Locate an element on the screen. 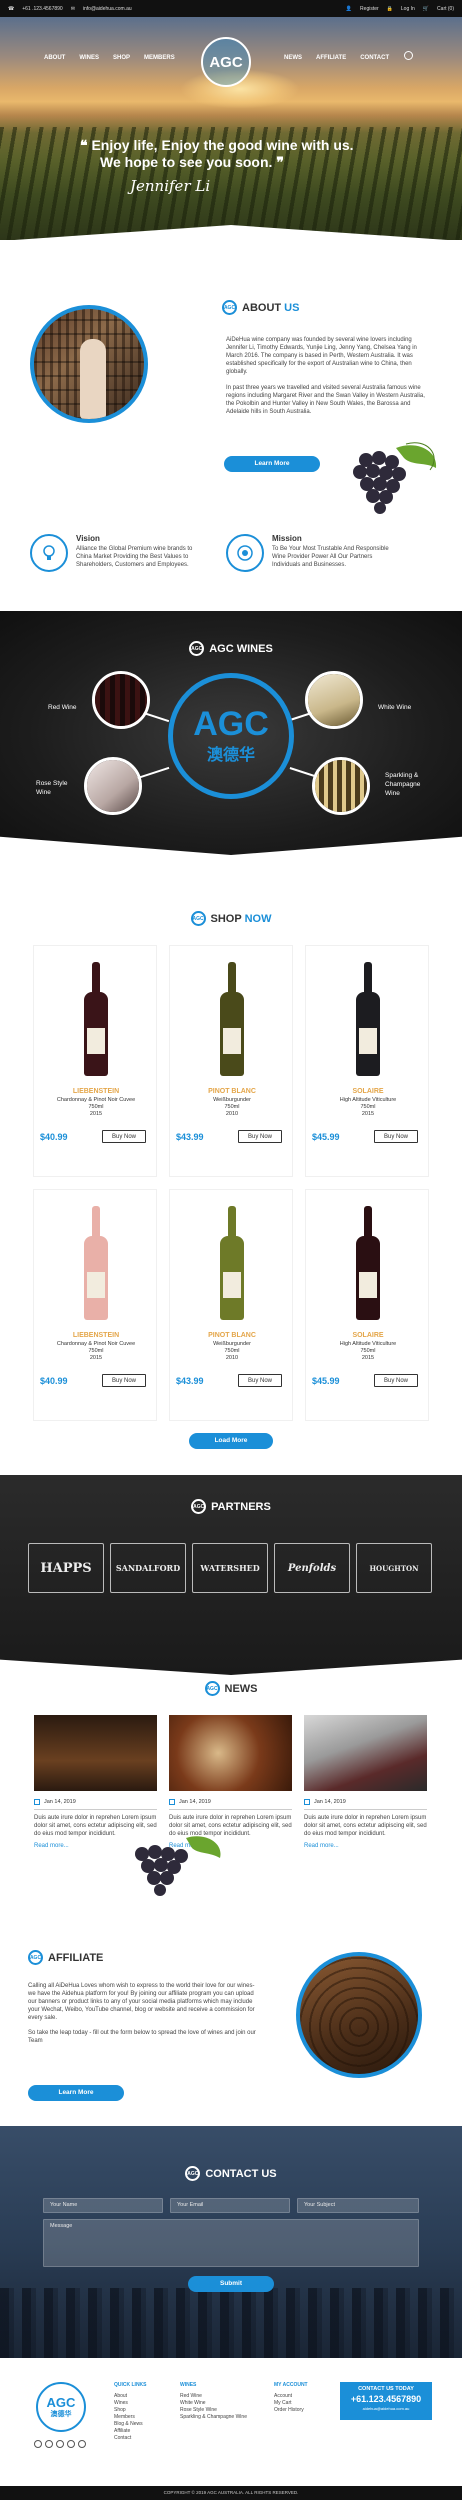 This screenshot has height=2500, width=462. footer-link: Sparkling & Champagne Wine is located at coordinates (213, 2417).